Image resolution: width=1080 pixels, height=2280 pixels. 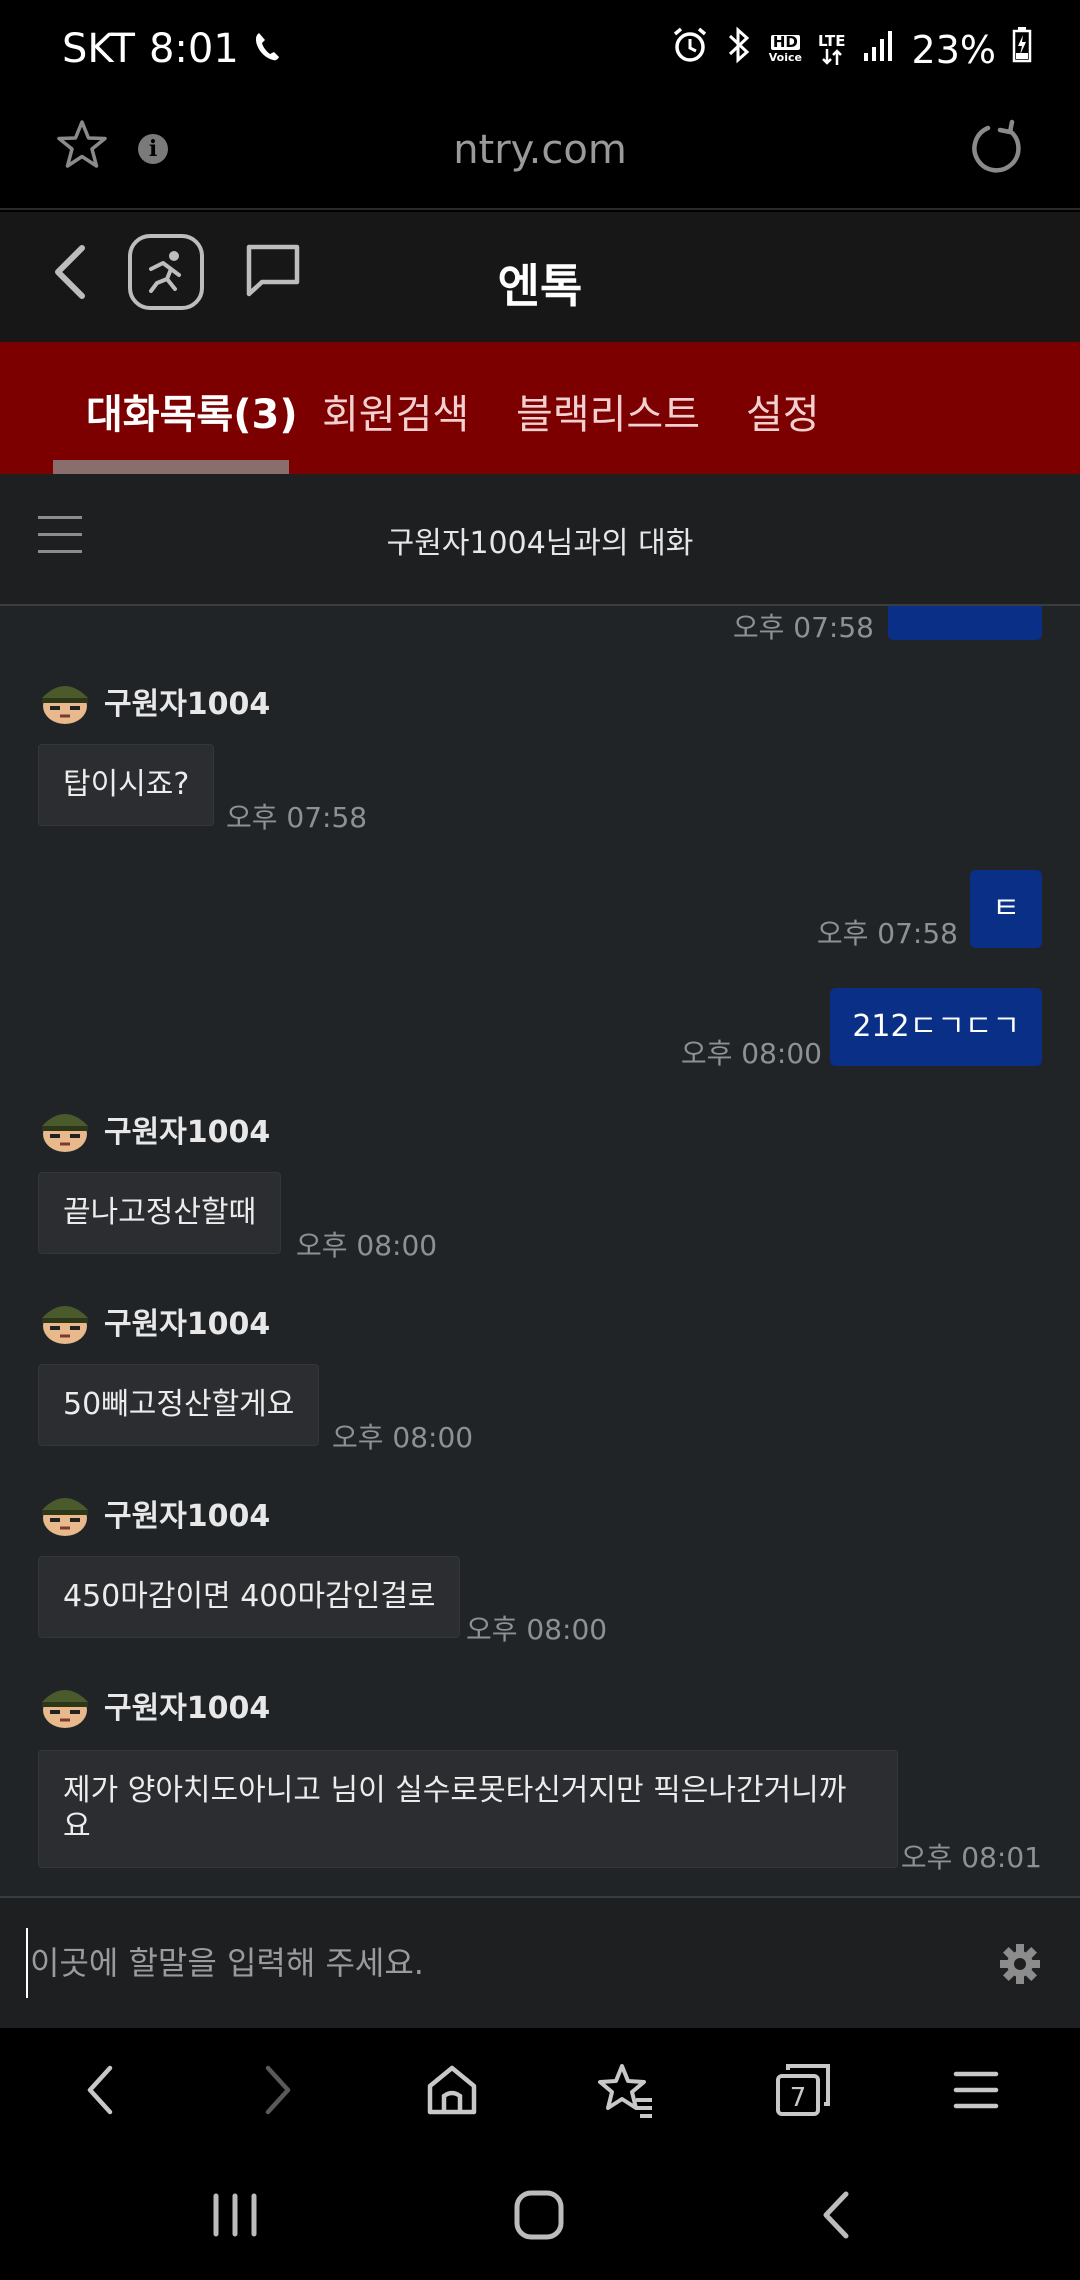 What do you see at coordinates (100, 2092) in the screenshot?
I see `browser-back-icon` at bounding box center [100, 2092].